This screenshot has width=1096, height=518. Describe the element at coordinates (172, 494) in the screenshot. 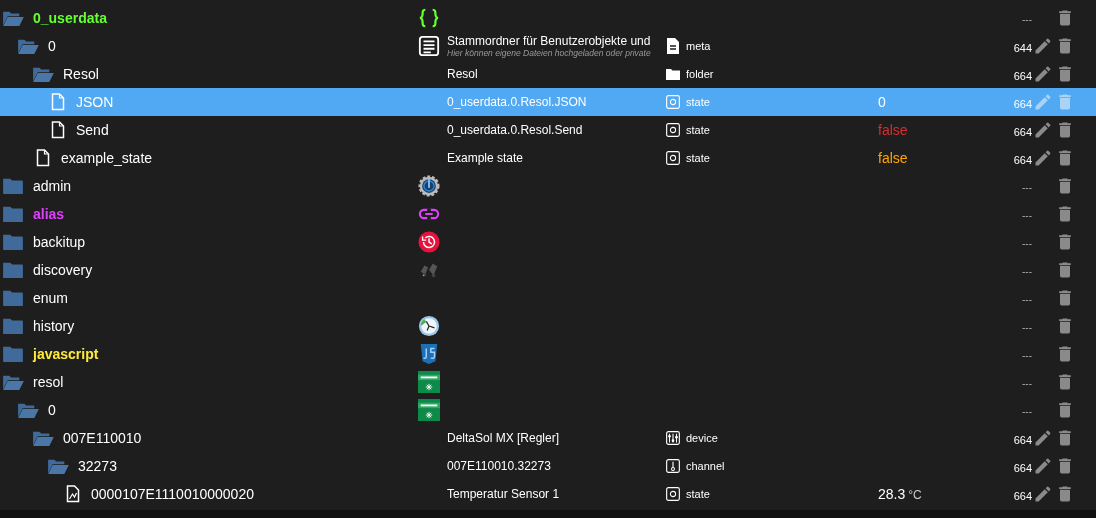

I see `object-name: 0000107E1110010000020` at that location.